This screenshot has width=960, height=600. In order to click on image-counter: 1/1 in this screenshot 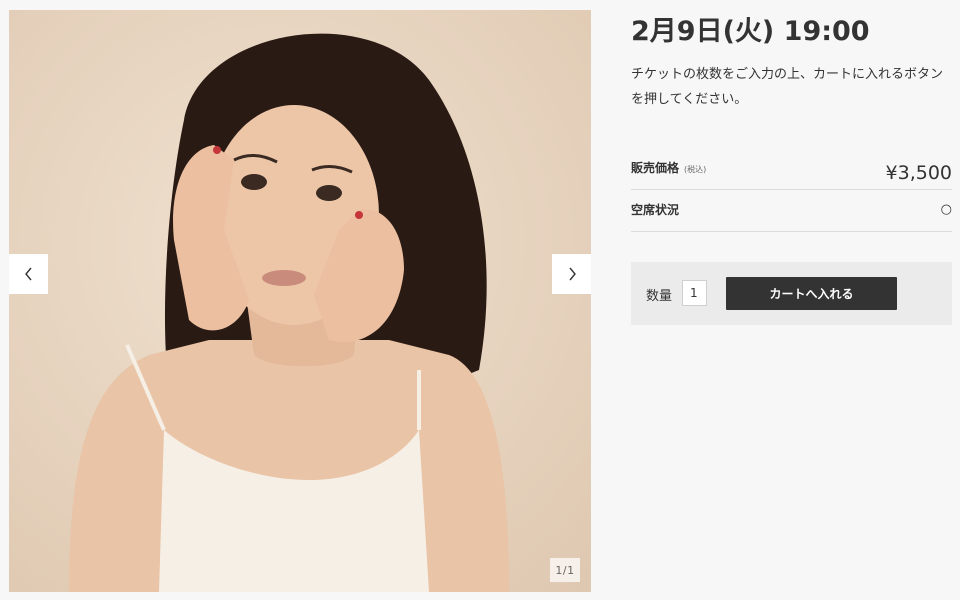, I will do `click(565, 570)`.